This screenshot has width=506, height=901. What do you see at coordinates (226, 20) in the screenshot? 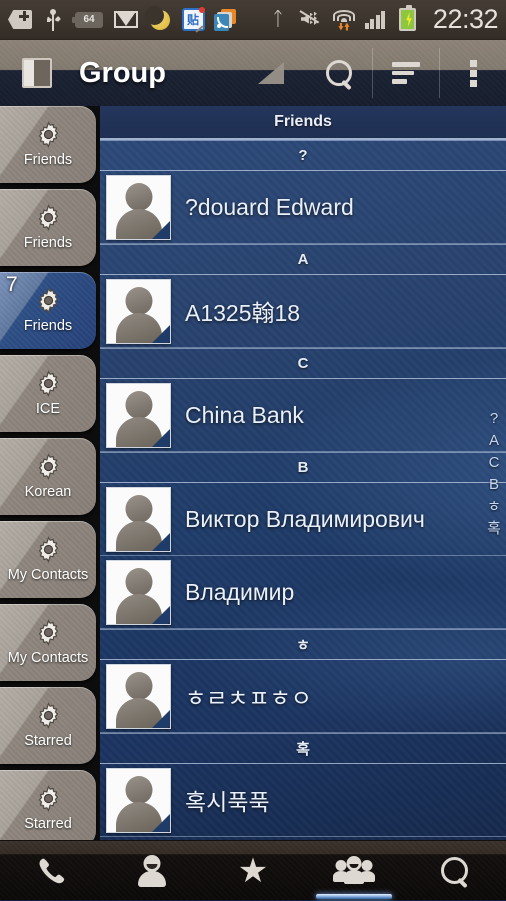
I see `rss-feed-icon` at bounding box center [226, 20].